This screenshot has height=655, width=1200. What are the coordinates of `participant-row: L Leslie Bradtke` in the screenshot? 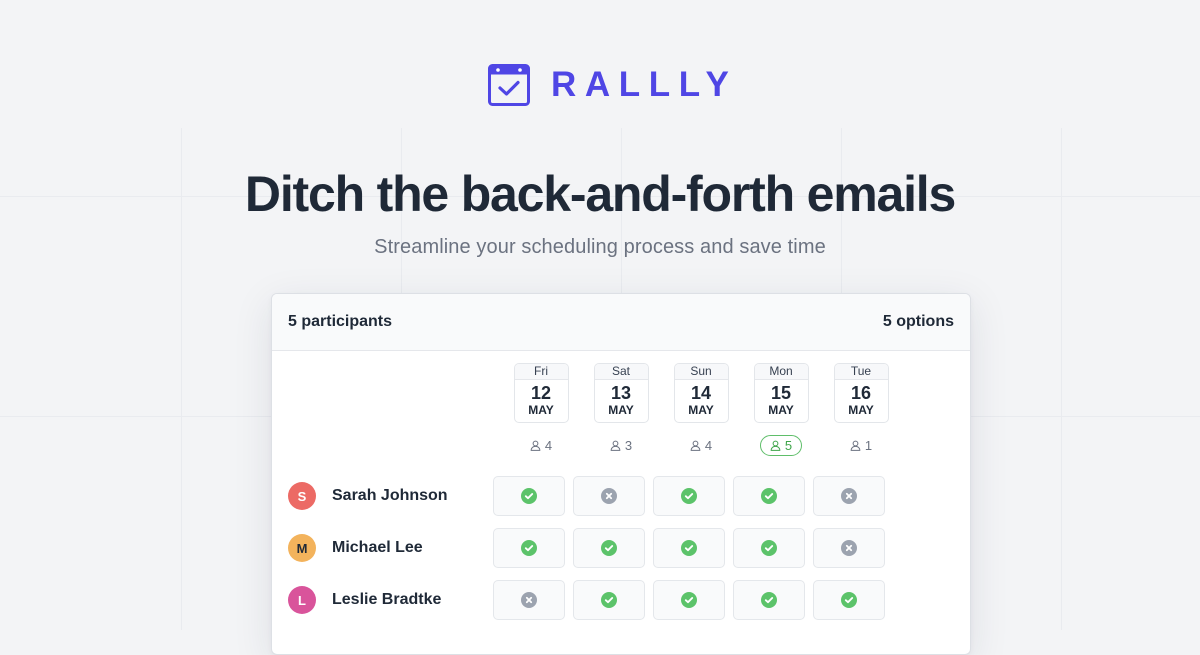 It's located at (621, 600).